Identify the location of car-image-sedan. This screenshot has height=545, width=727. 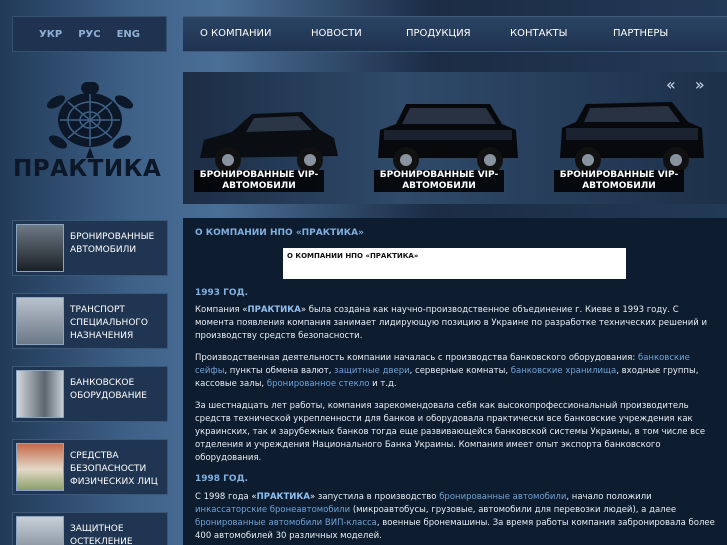
(267, 139).